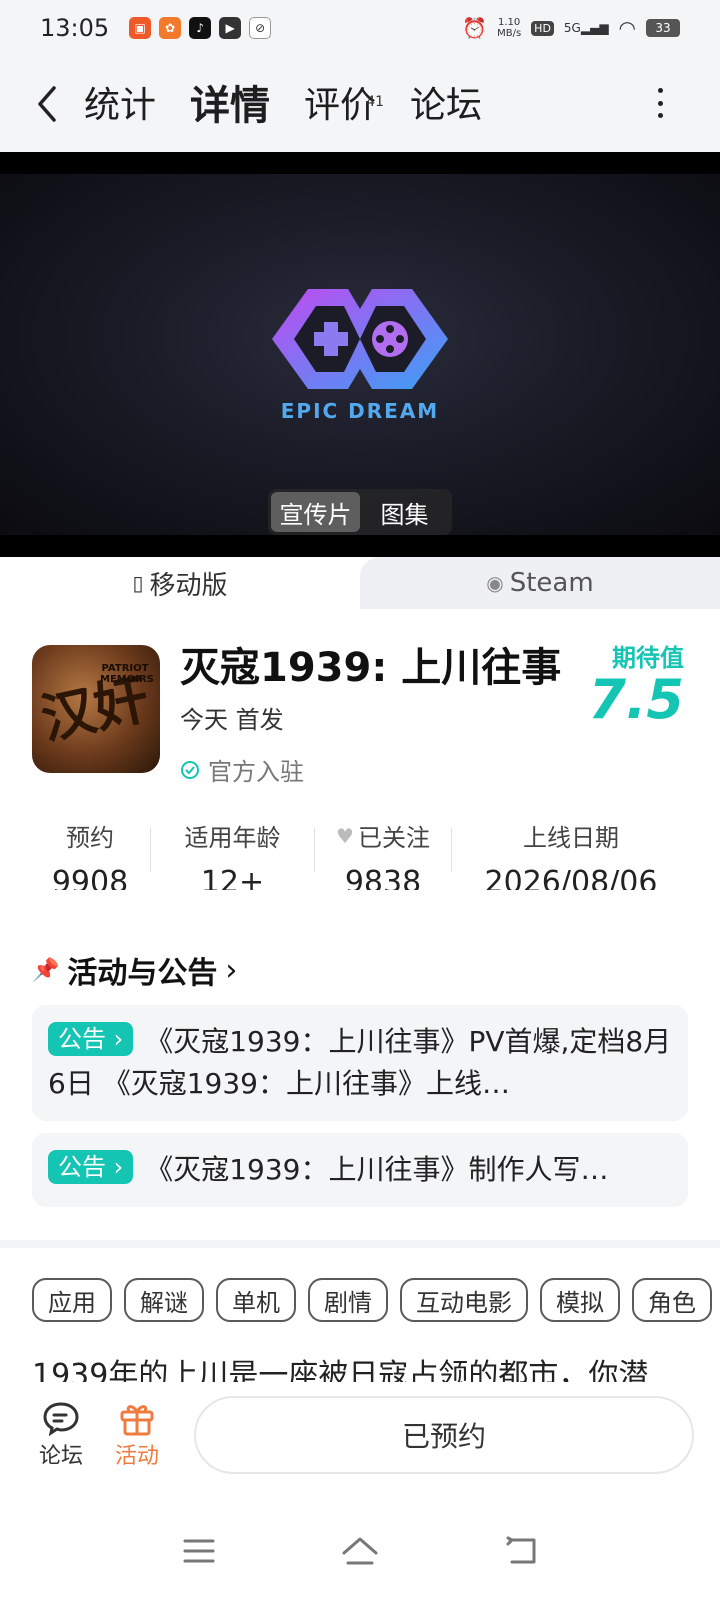 The width and height of the screenshot is (720, 1605). I want to click on status-app-icons: ▣ ✿ ♪ ▶ ⊘, so click(200, 28).